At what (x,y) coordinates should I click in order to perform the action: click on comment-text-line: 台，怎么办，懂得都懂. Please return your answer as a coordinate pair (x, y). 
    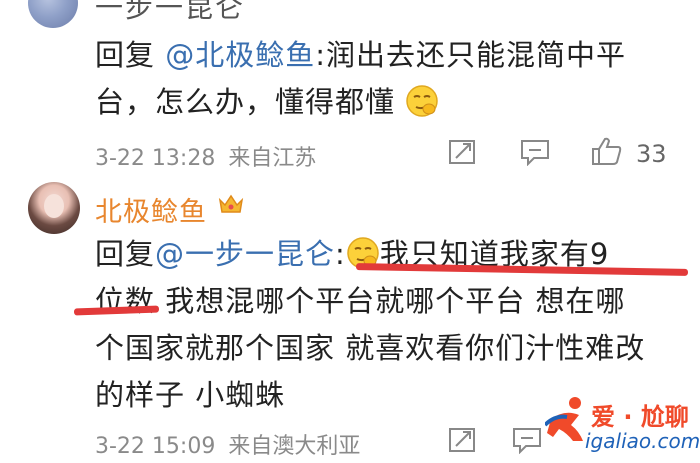
    Looking at the image, I should click on (267, 102).